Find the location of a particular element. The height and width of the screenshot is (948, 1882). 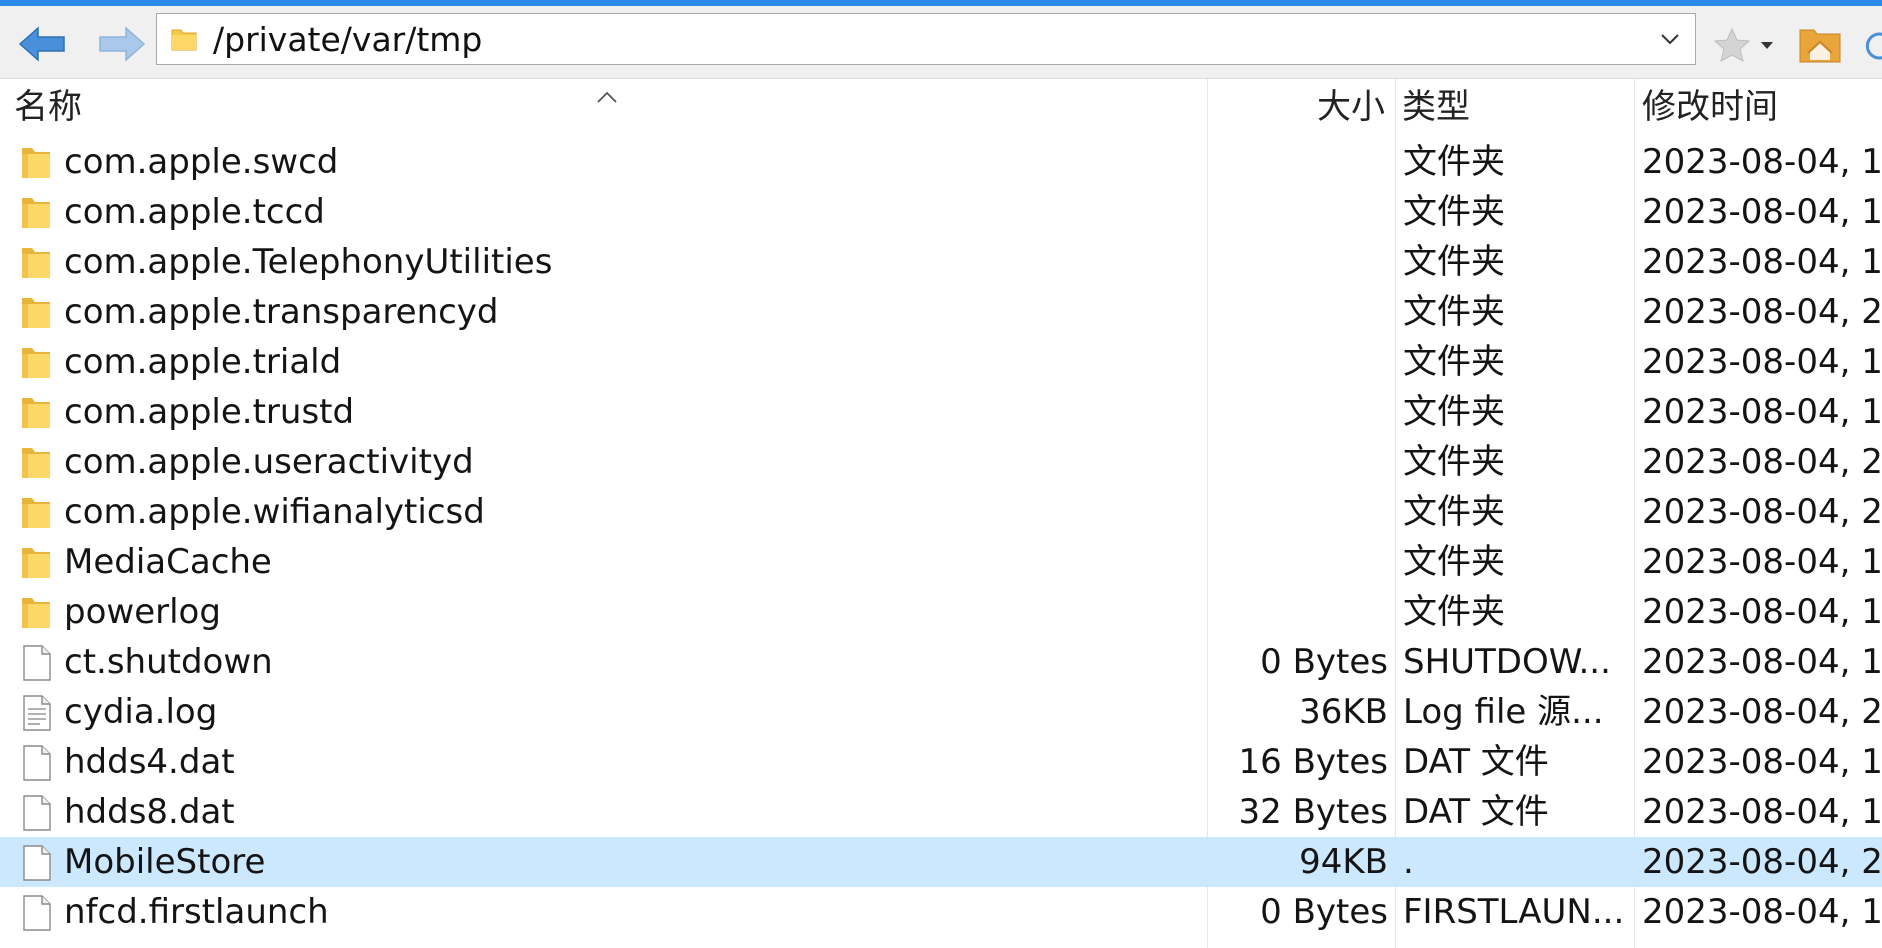

favorites-star-icon is located at coordinates (1732, 45).